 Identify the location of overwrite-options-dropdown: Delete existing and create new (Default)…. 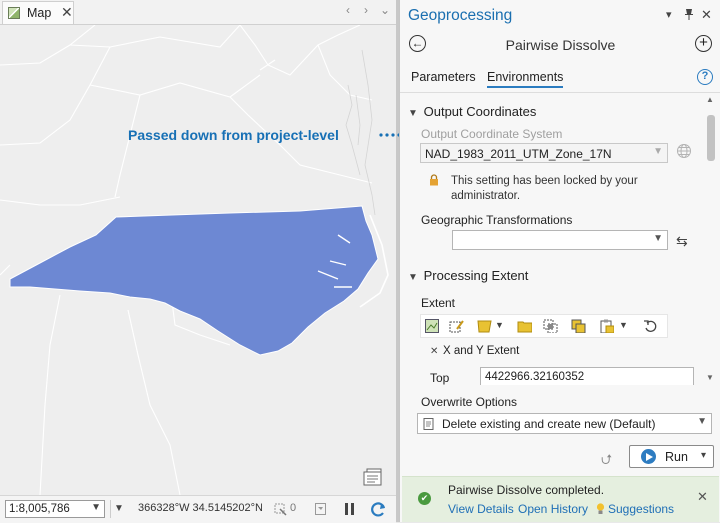
(564, 423).